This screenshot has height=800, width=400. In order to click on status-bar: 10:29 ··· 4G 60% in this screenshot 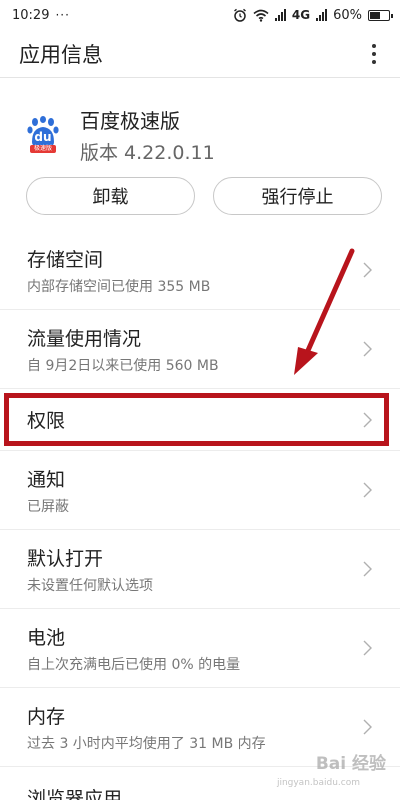, I will do `click(200, 15)`.